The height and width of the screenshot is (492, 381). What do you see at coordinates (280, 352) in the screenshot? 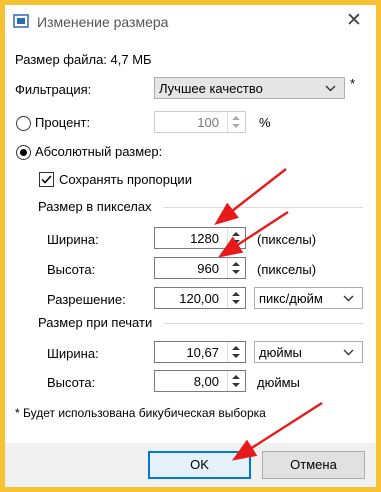
I see `print-width-unit: дюймы` at bounding box center [280, 352].